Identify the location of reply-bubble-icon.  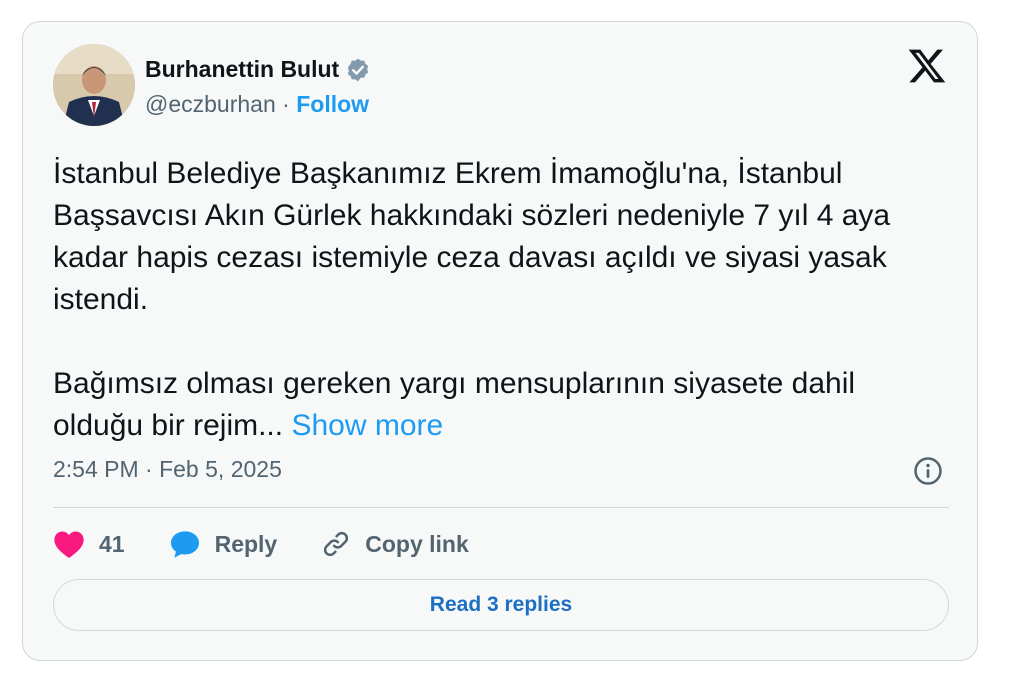
(184, 544).